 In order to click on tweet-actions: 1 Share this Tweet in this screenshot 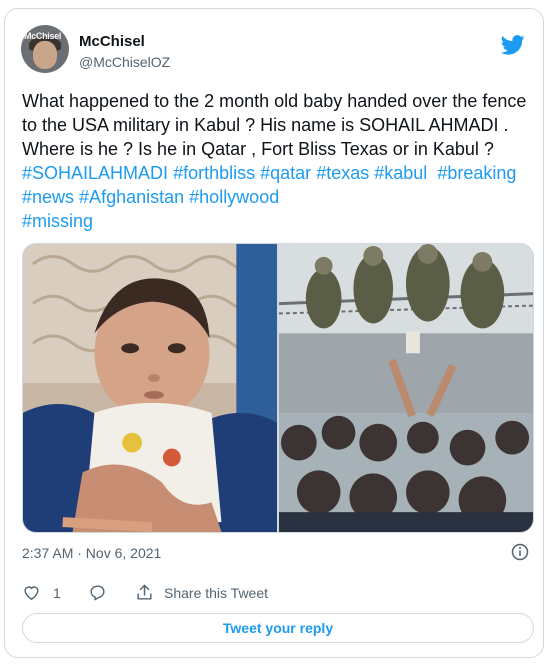, I will do `click(278, 594)`.